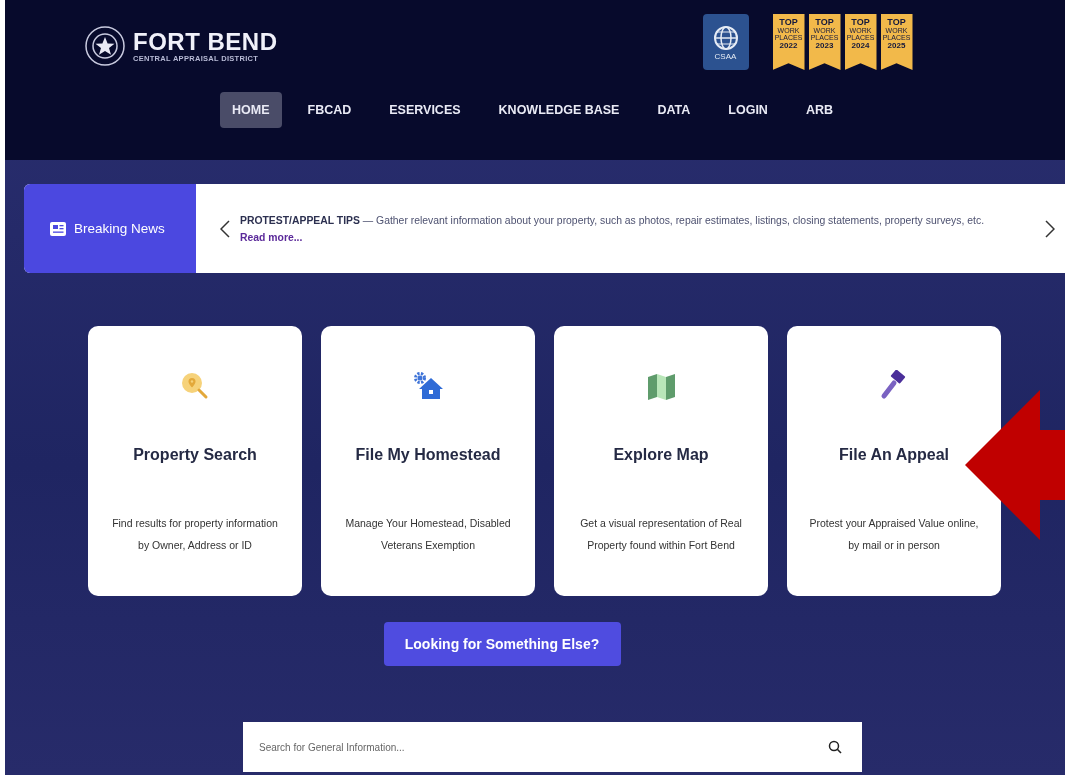 The height and width of the screenshot is (780, 1065). I want to click on nav-link: ESERVICES, so click(425, 110).